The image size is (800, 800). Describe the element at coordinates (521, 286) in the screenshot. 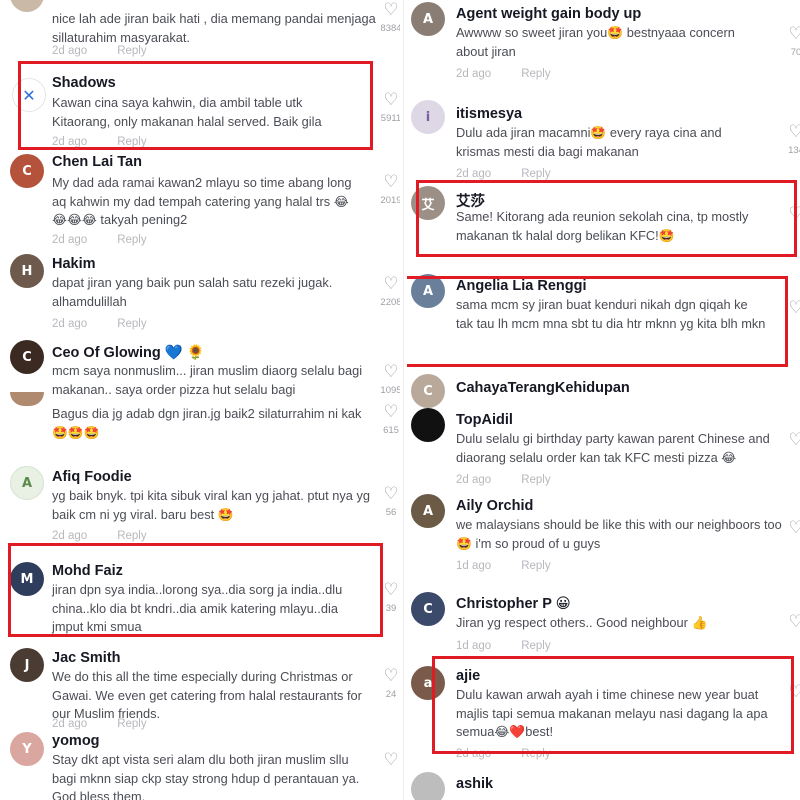

I see `username: Angelia Lia Renggi` at that location.